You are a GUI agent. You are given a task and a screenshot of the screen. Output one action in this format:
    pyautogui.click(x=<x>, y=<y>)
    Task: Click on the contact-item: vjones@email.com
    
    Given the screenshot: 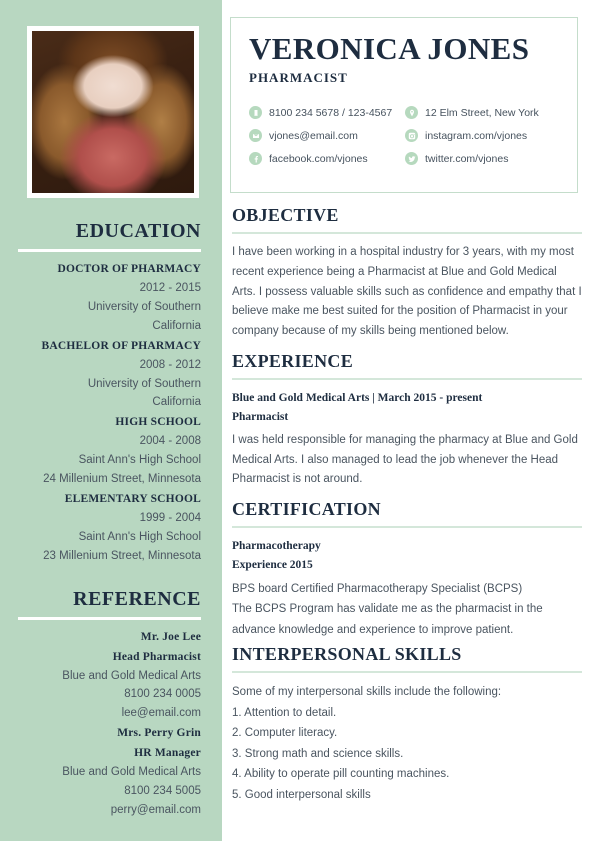 What is the action you would take?
    pyautogui.click(x=327, y=135)
    